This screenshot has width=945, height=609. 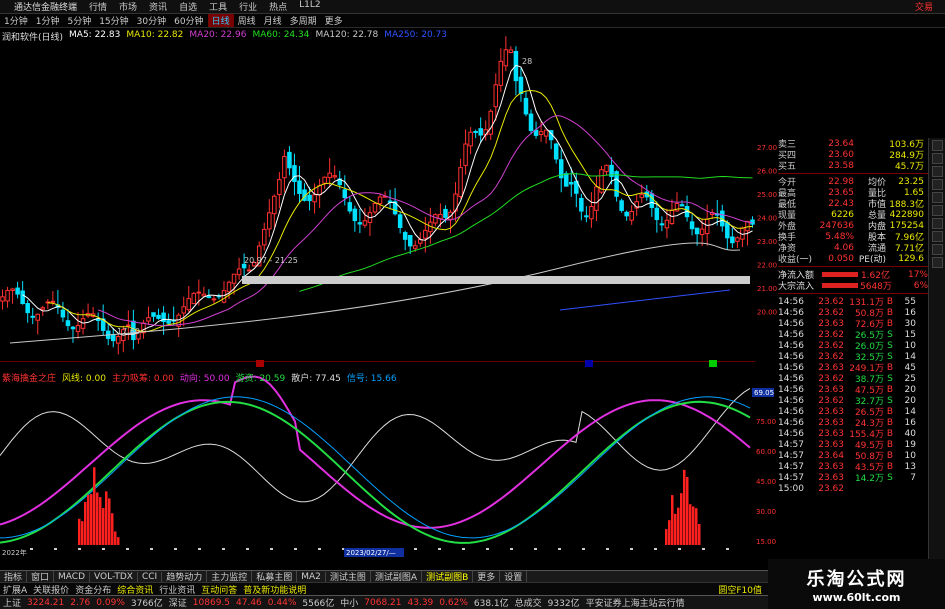 What do you see at coordinates (98, 6) in the screenshot?
I see `menu-item: 行情` at bounding box center [98, 6].